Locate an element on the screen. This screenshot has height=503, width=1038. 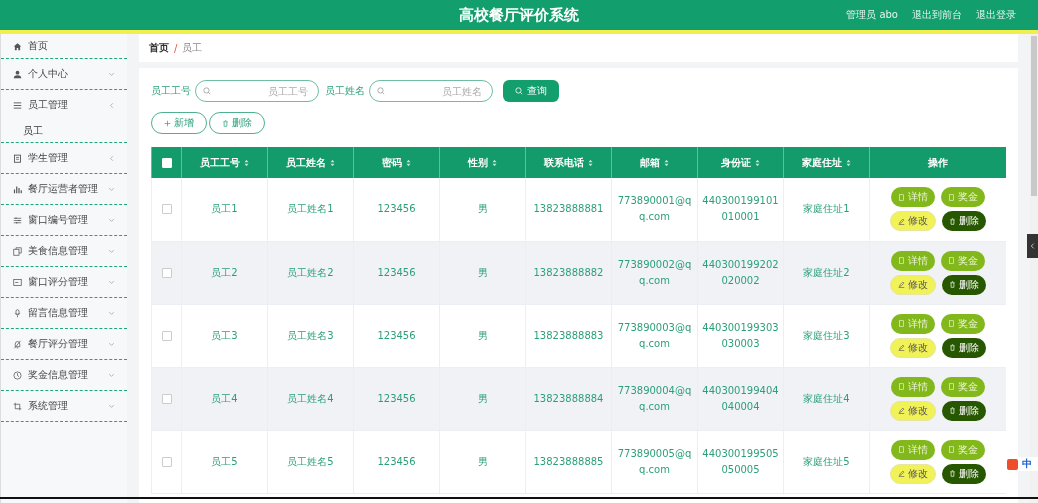
table-cell: 773890005@qq.com is located at coordinates (654, 461).